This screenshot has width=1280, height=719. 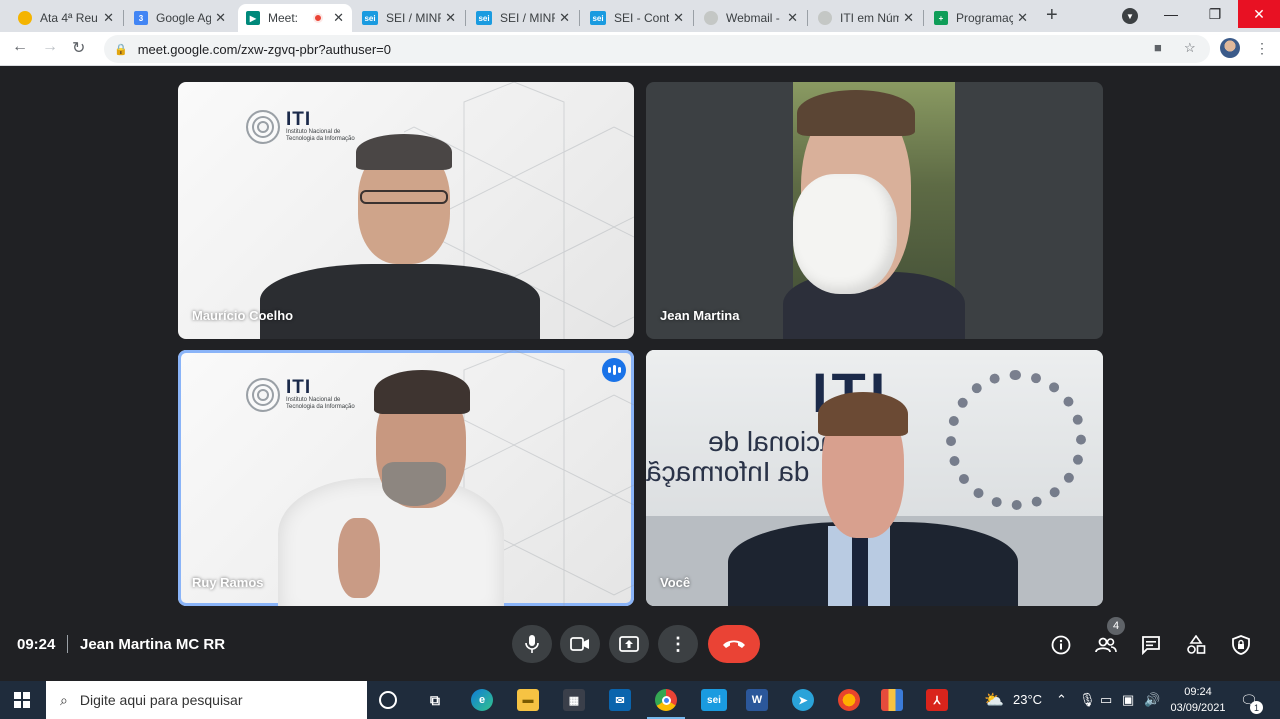 I want to click on browser-tab-sei-2: sei SEI / MINFI✕, so click(x=523, y=18).